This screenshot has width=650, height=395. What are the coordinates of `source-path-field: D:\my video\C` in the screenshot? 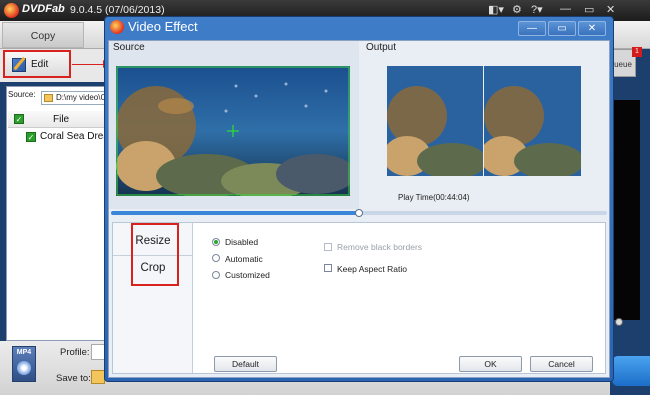 It's located at (75, 98).